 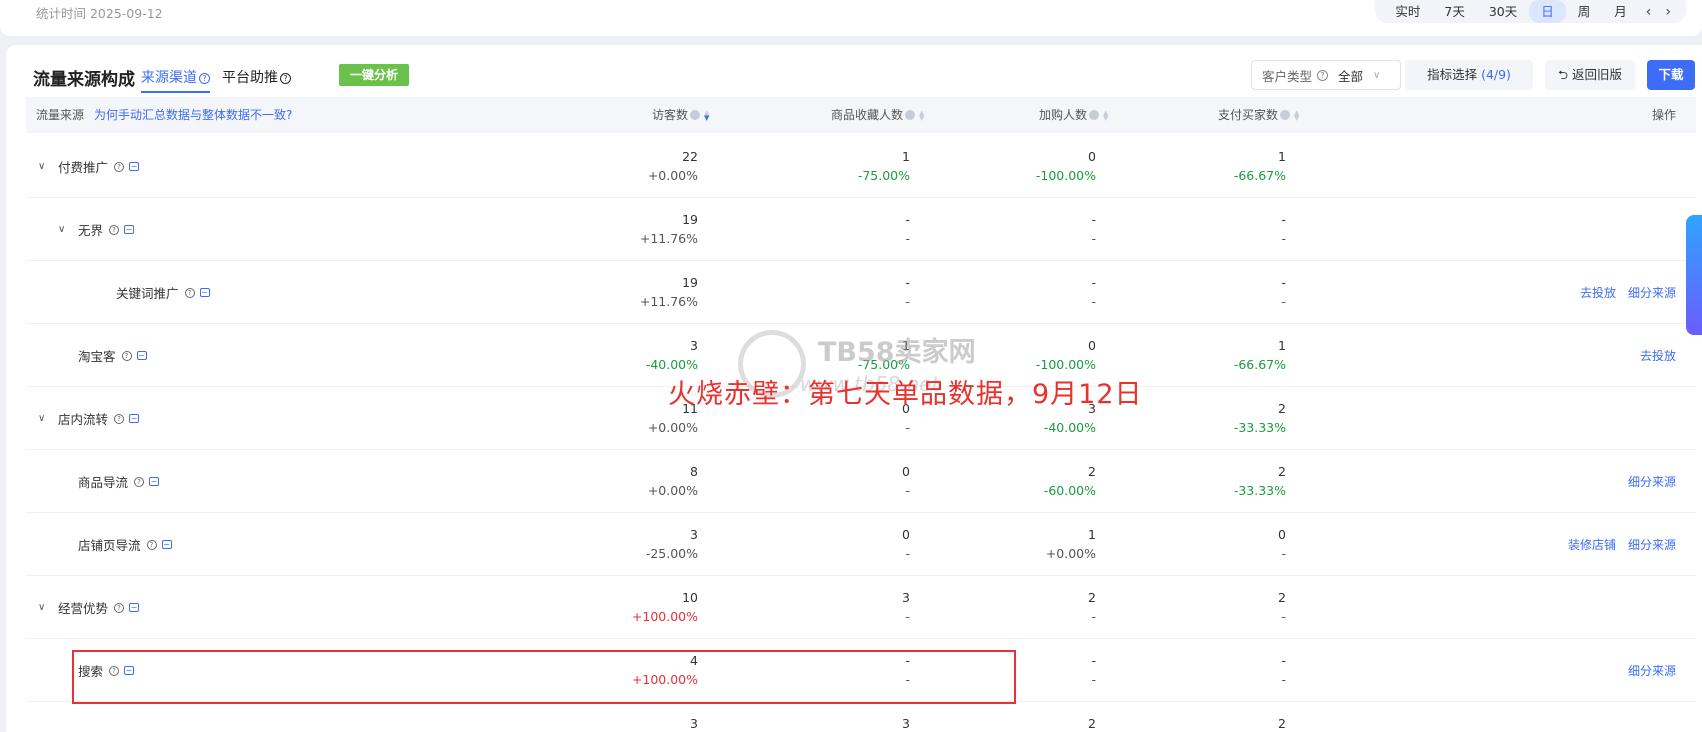 I want to click on header-visitors-label: 访客数, so click(x=670, y=115).